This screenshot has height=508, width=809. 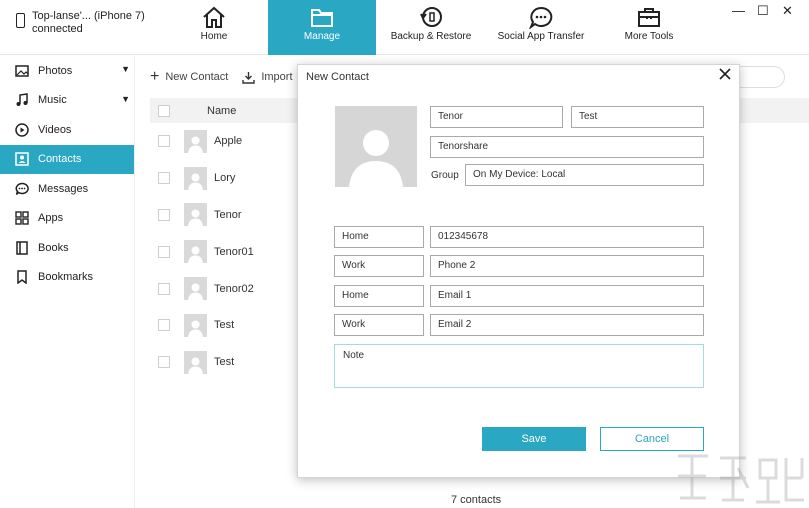 What do you see at coordinates (214, 17) in the screenshot?
I see `home-icon` at bounding box center [214, 17].